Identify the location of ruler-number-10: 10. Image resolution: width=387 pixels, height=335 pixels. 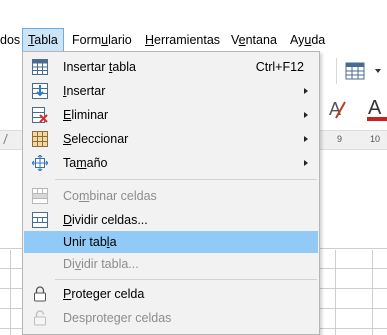
(375, 139).